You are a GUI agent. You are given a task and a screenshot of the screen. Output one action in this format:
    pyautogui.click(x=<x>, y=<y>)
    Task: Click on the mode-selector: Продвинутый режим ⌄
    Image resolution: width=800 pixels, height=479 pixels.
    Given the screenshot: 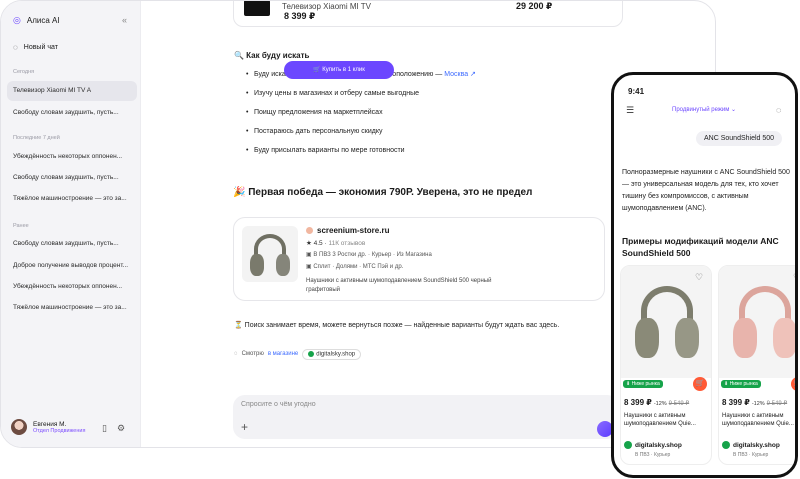 What is the action you would take?
    pyautogui.click(x=704, y=109)
    